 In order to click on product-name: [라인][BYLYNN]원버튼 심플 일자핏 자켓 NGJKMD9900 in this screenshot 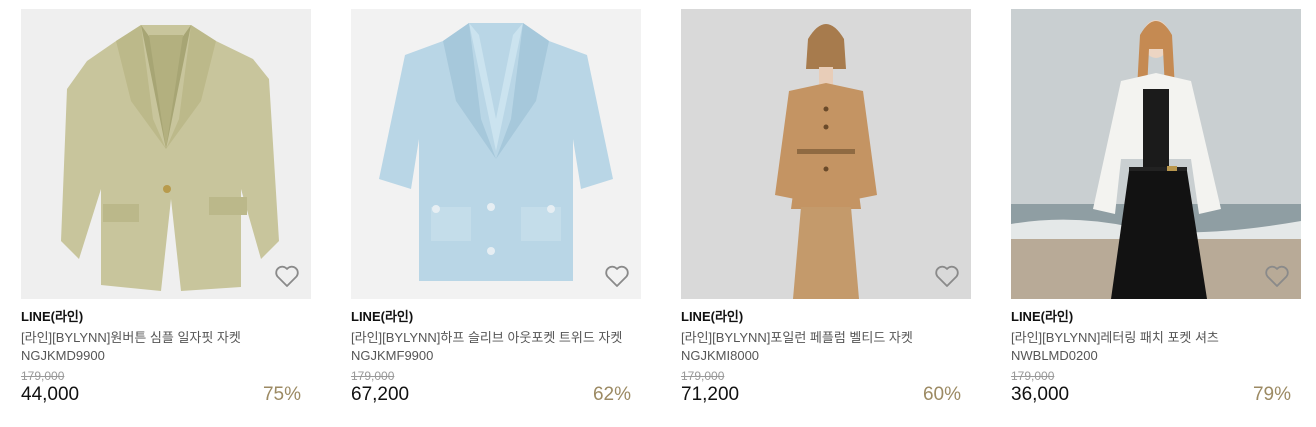, I will do `click(166, 347)`.